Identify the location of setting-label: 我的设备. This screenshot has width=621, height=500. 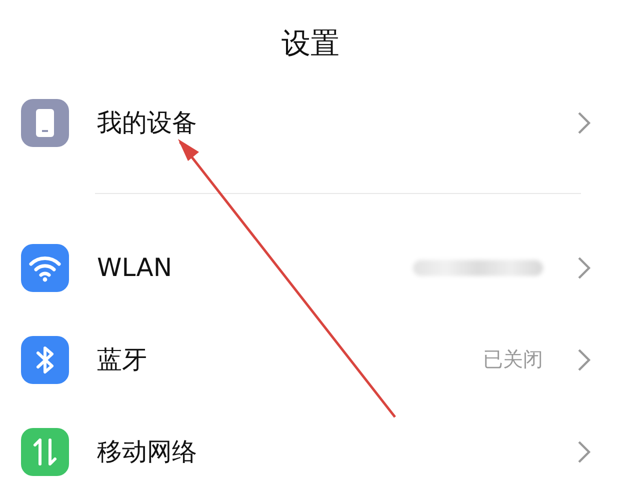
(320, 122).